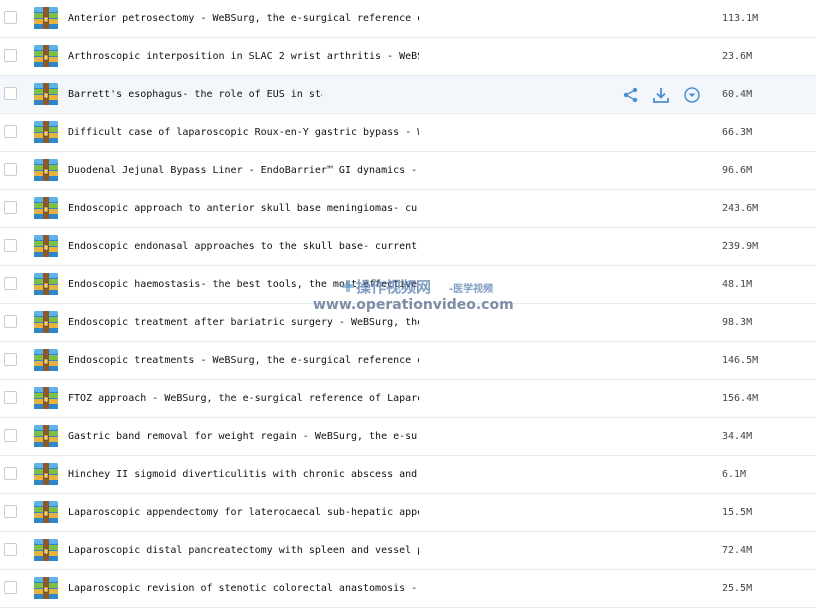 The image size is (816, 608). Describe the element at coordinates (740, 360) in the screenshot. I see `file-size: 146.5M` at that location.